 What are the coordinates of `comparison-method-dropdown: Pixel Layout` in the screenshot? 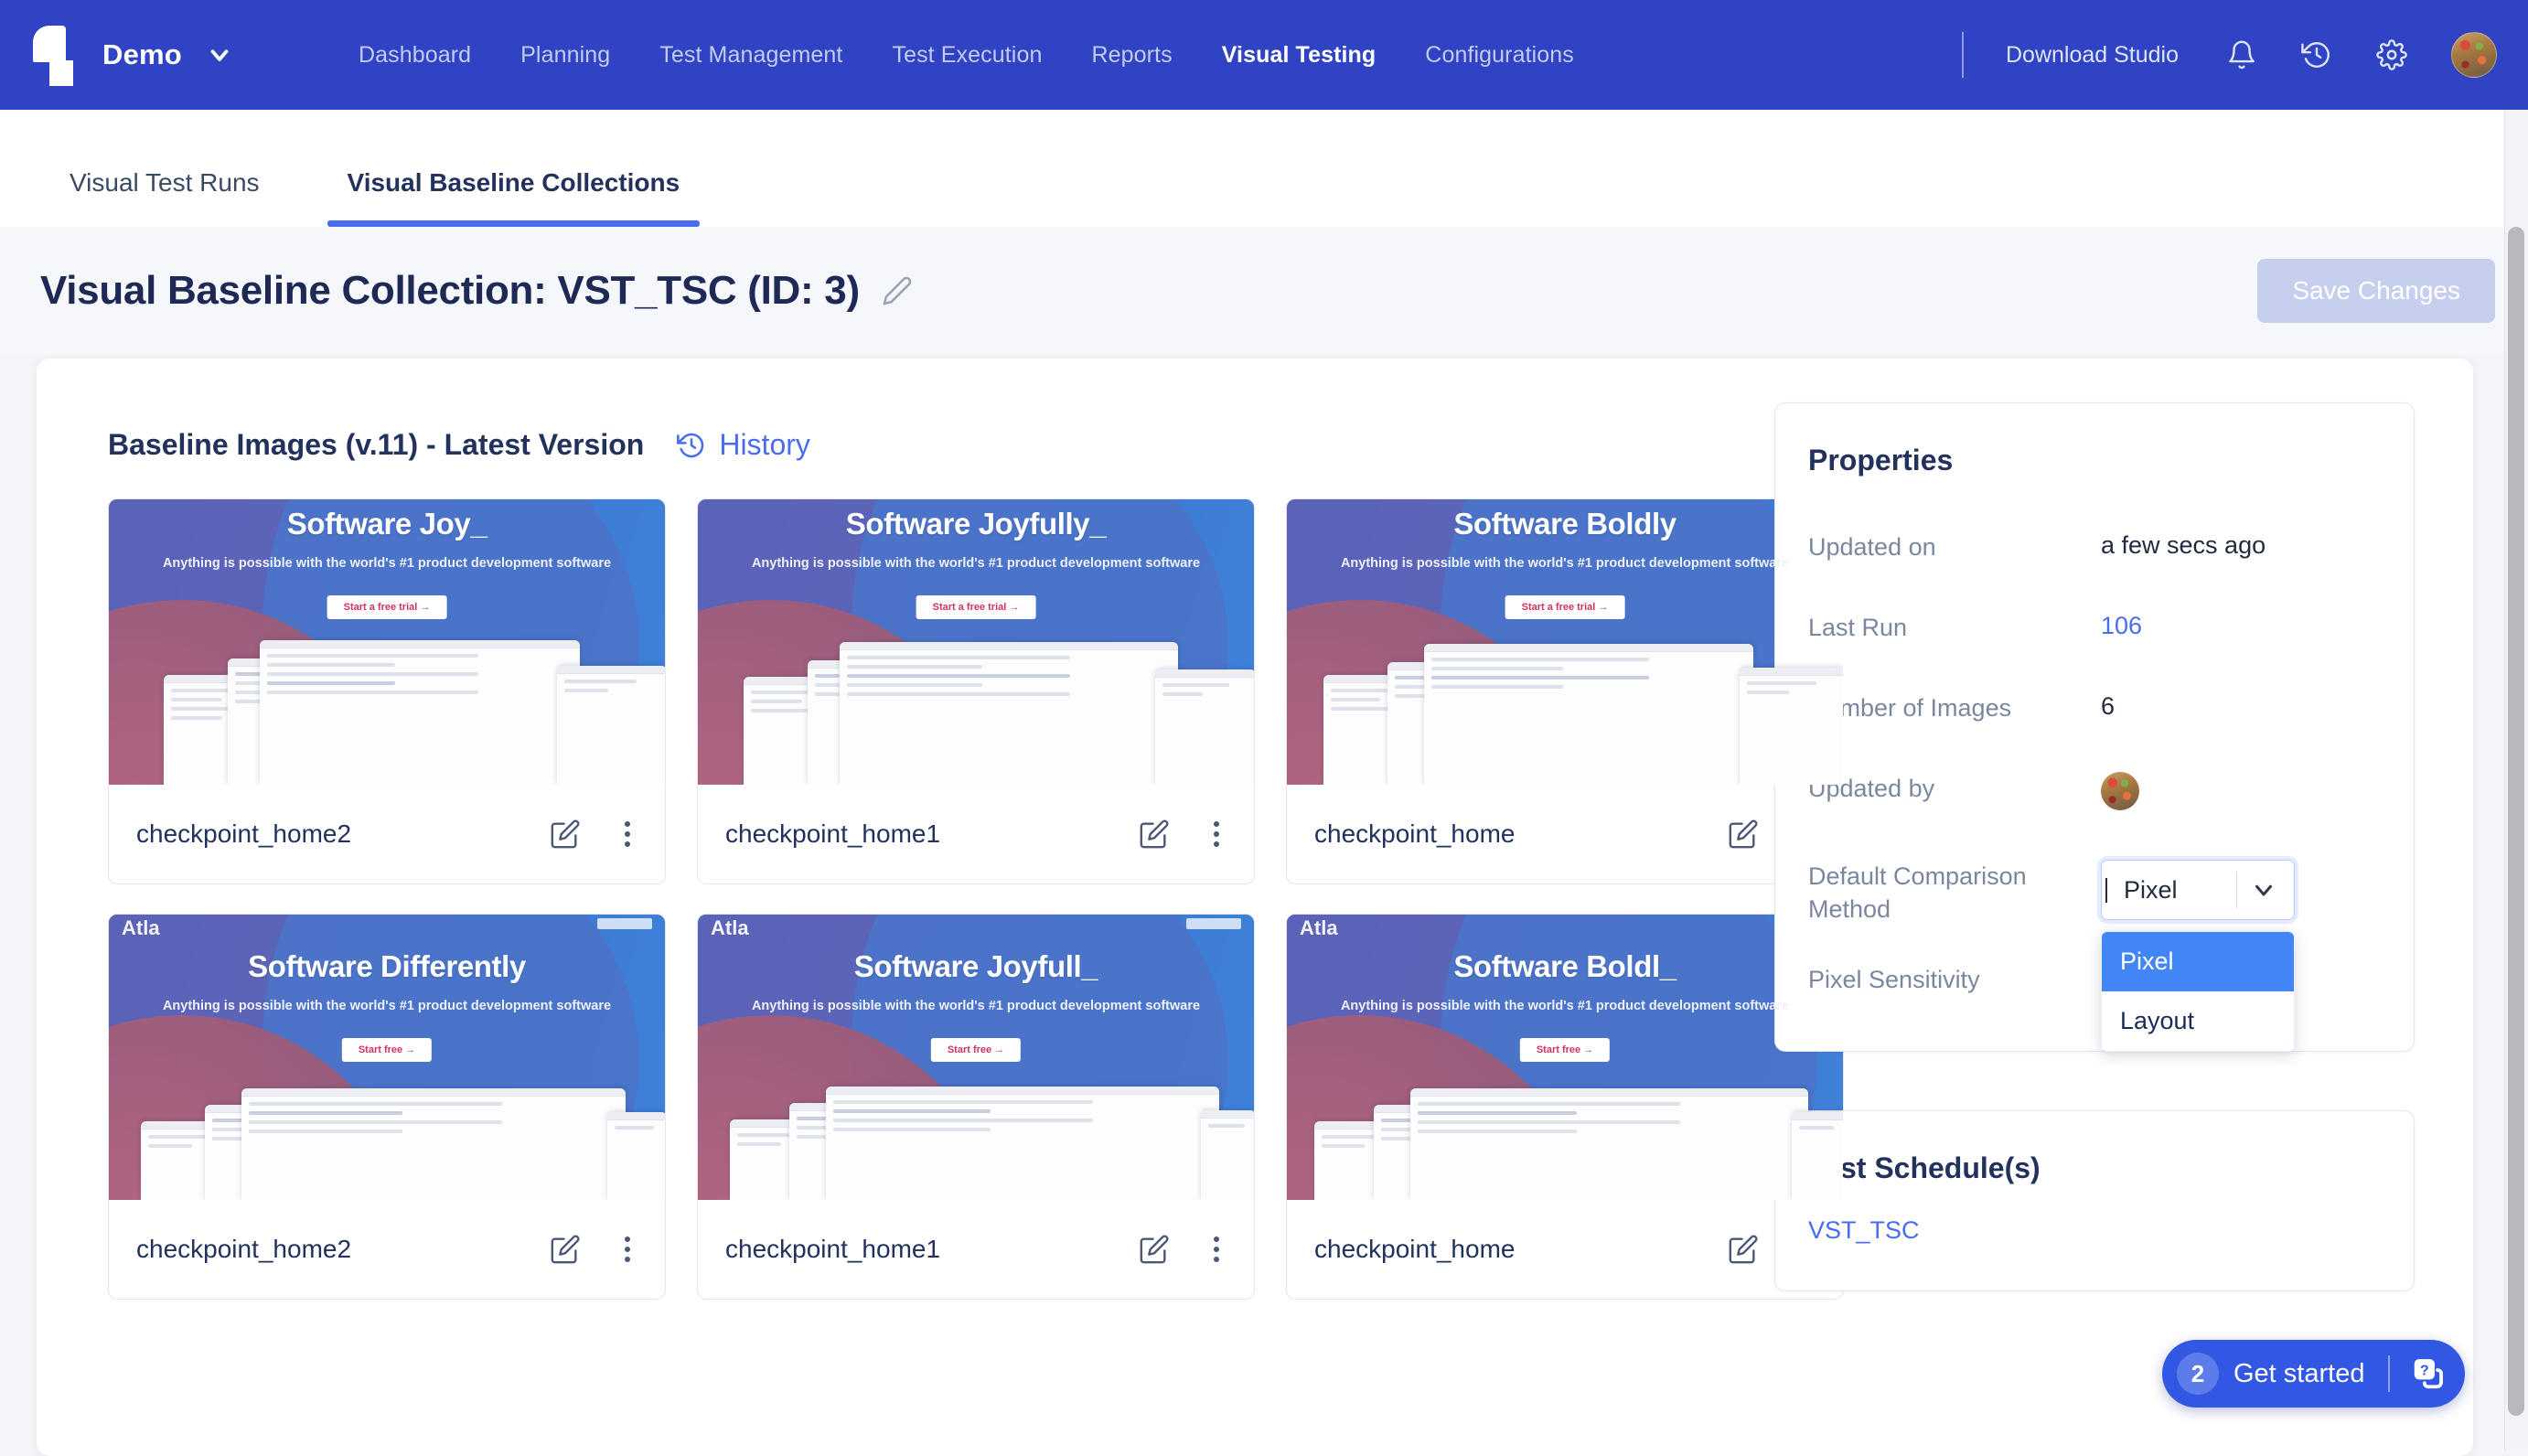 It's located at (2198, 991).